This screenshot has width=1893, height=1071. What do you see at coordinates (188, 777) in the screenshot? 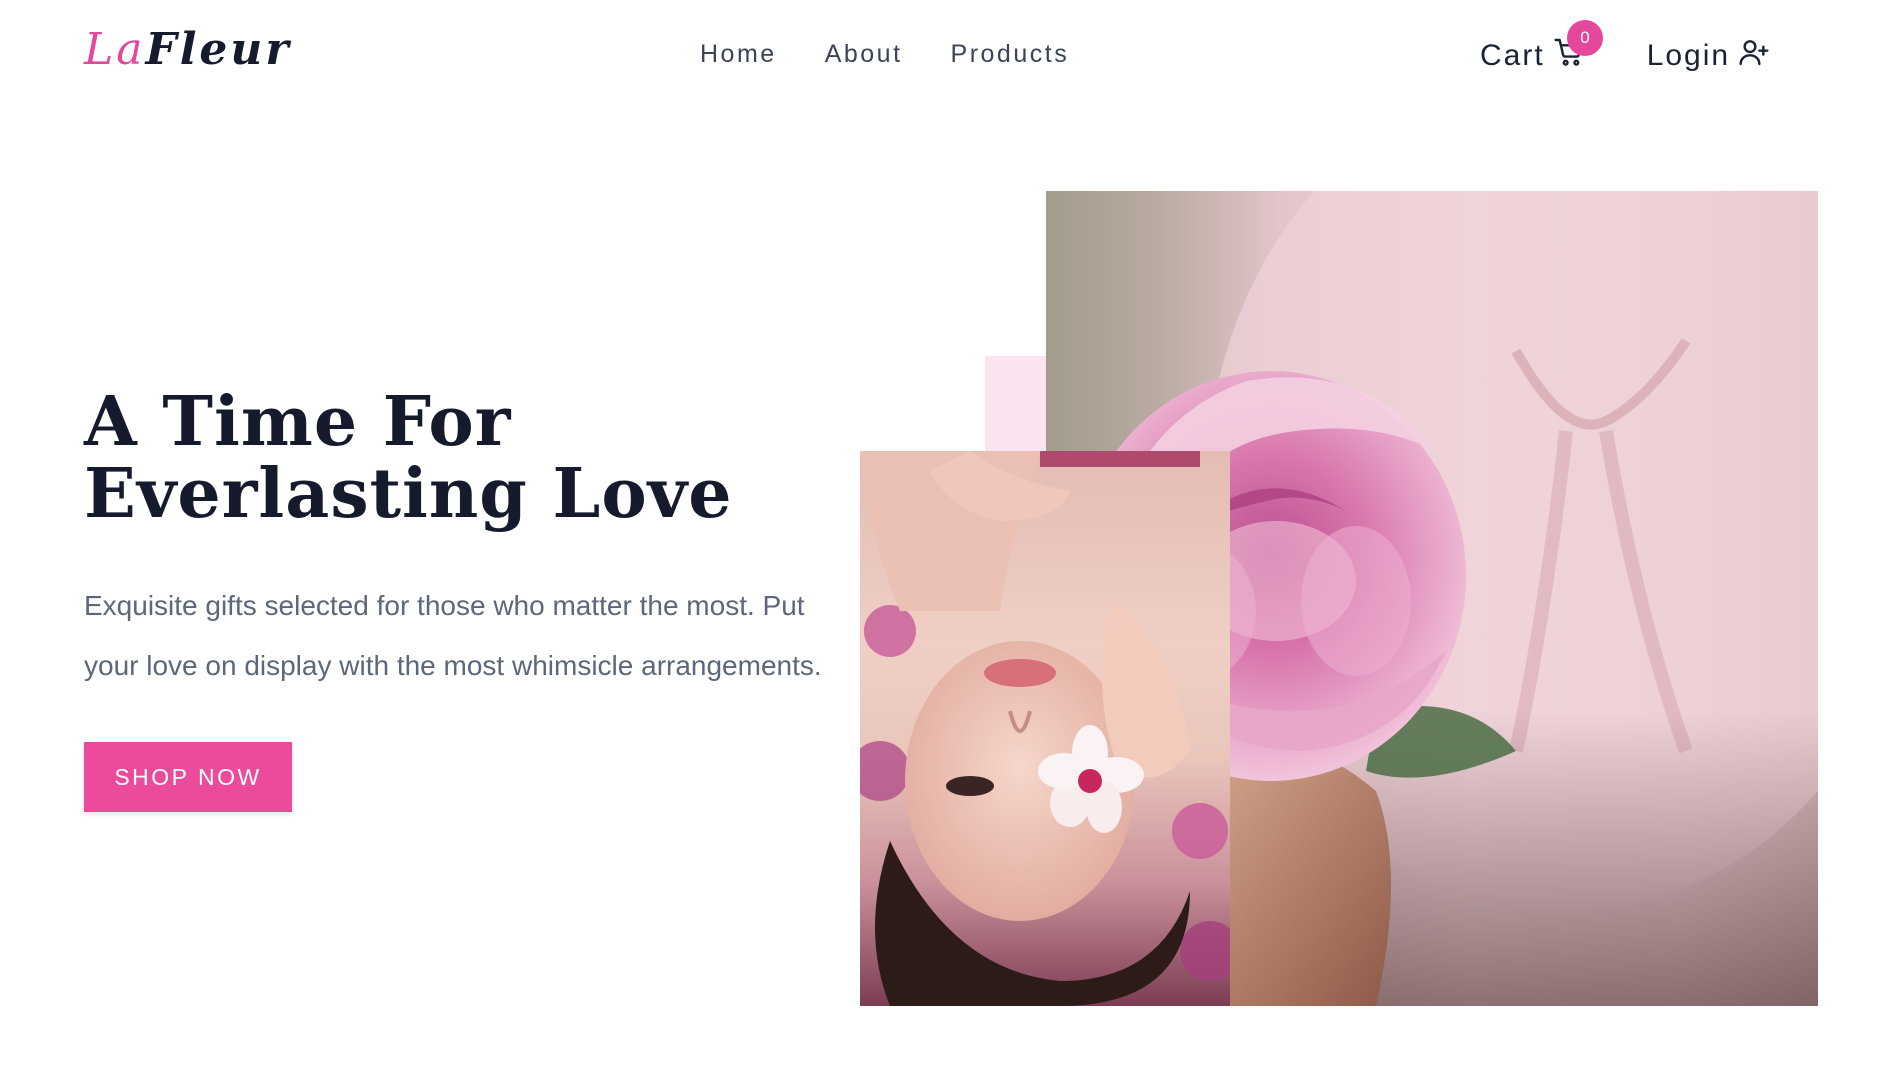
I see `shop-now-button: SHOP NOW` at bounding box center [188, 777].